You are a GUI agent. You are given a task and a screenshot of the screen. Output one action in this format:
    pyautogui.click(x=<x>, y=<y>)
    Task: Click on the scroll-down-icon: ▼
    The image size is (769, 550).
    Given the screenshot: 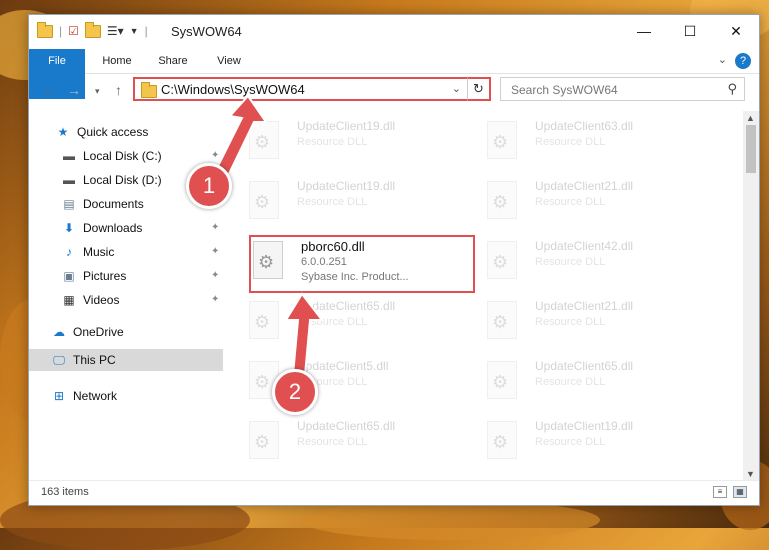 What is the action you would take?
    pyautogui.click(x=750, y=474)
    